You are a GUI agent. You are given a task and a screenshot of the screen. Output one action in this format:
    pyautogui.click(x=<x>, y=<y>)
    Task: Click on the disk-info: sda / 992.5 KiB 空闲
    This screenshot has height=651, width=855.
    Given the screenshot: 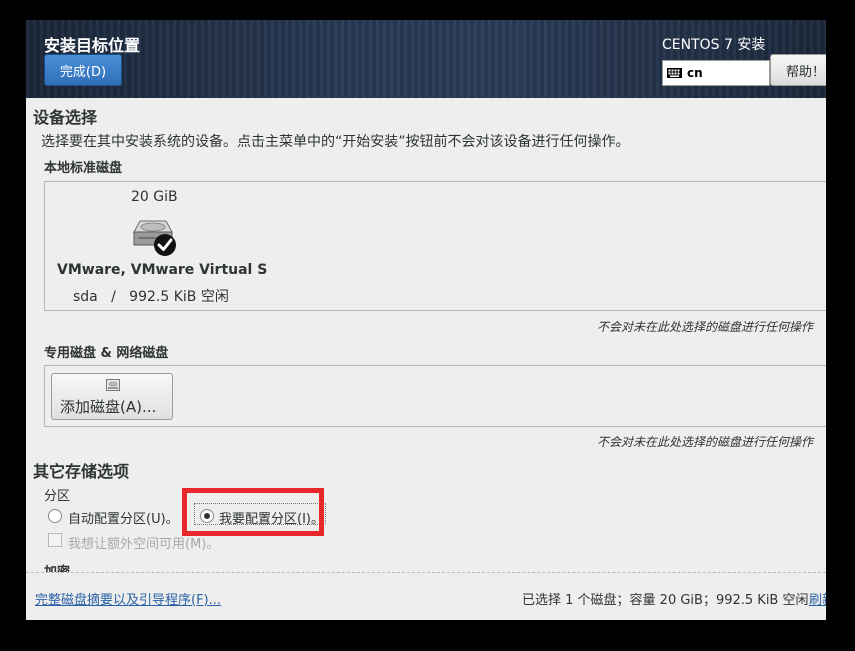 What is the action you would take?
    pyautogui.click(x=151, y=297)
    